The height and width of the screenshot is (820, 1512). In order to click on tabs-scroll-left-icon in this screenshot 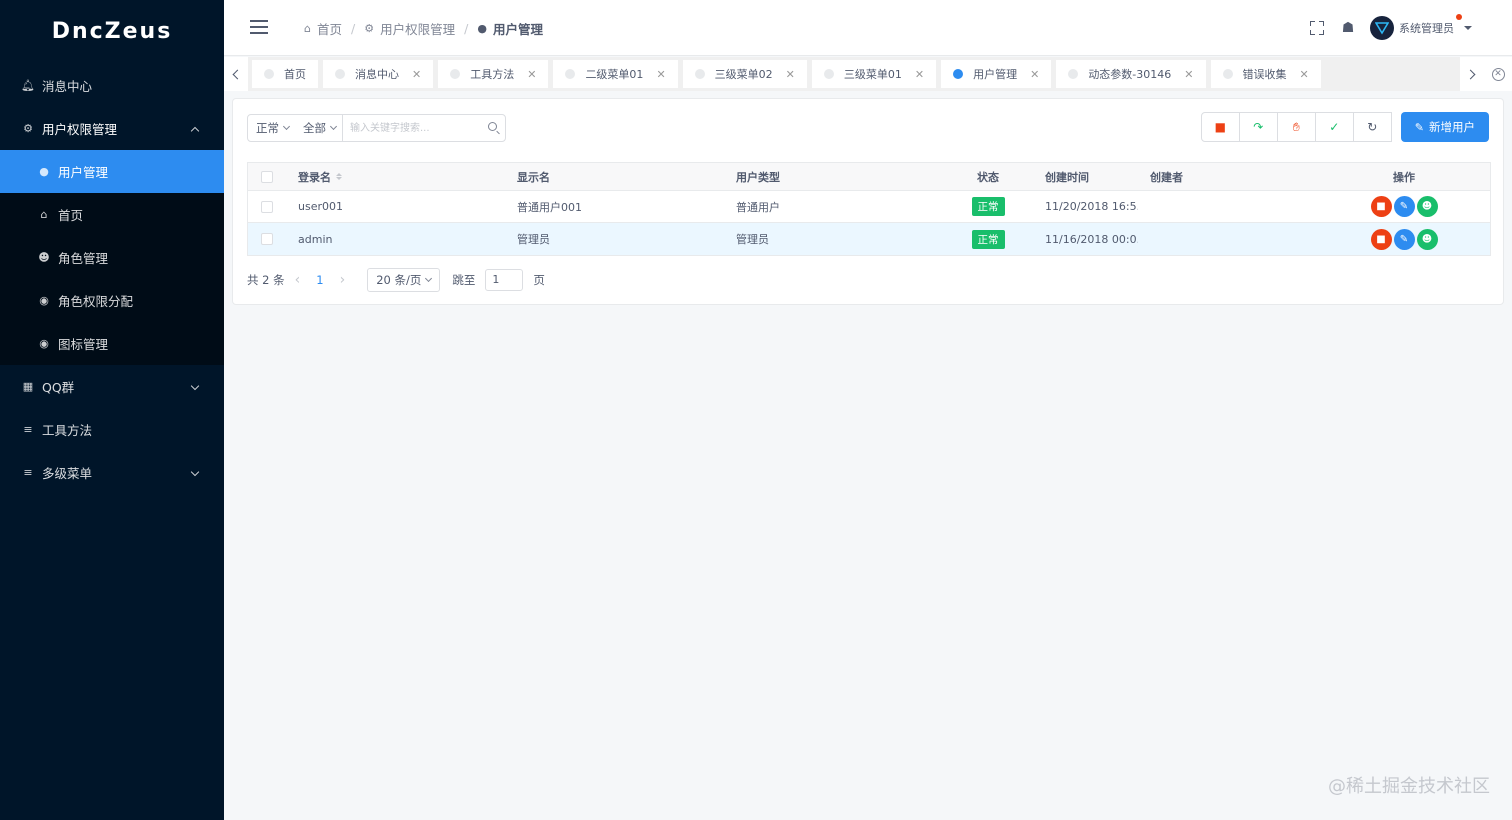, I will do `click(236, 74)`.